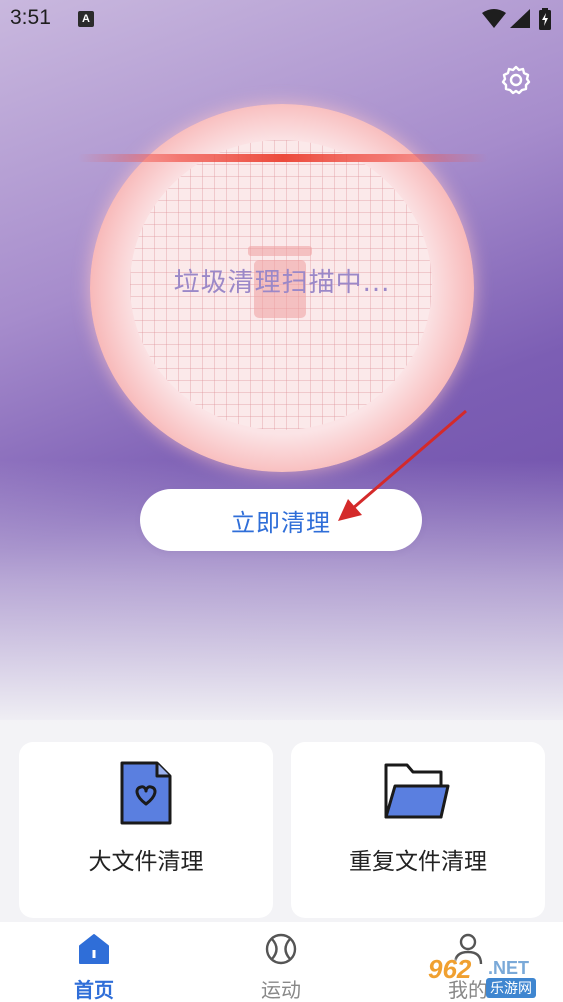 This screenshot has height=1002, width=563. Describe the element at coordinates (520, 18) in the screenshot. I see `signal-icon` at that location.